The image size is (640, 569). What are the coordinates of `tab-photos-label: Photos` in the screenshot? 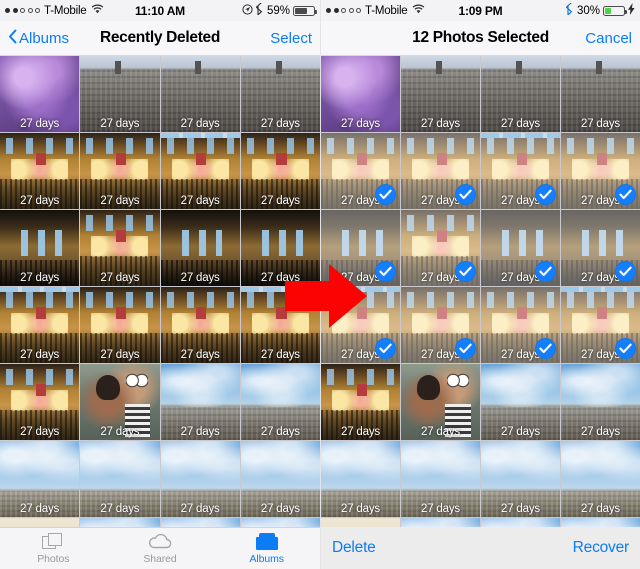 It's located at (53, 558).